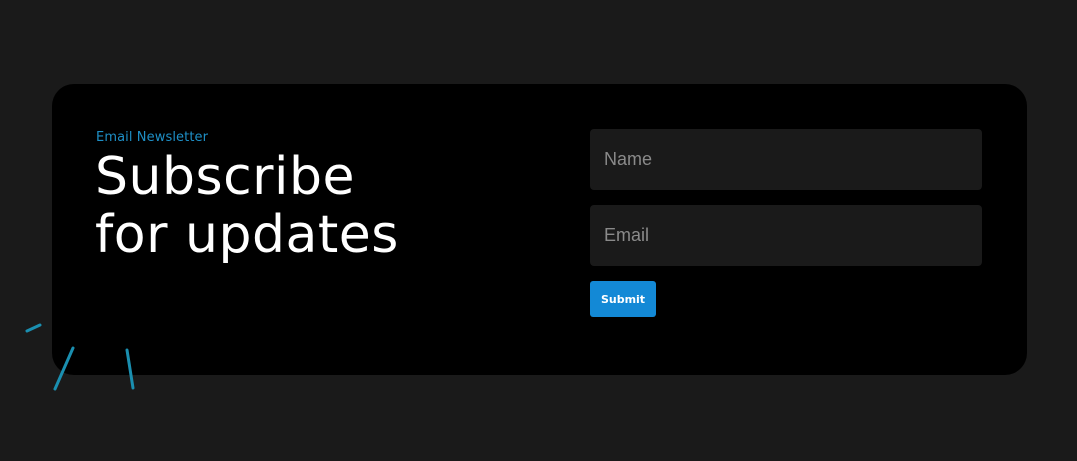  What do you see at coordinates (786, 159) in the screenshot?
I see `name-input` at bounding box center [786, 159].